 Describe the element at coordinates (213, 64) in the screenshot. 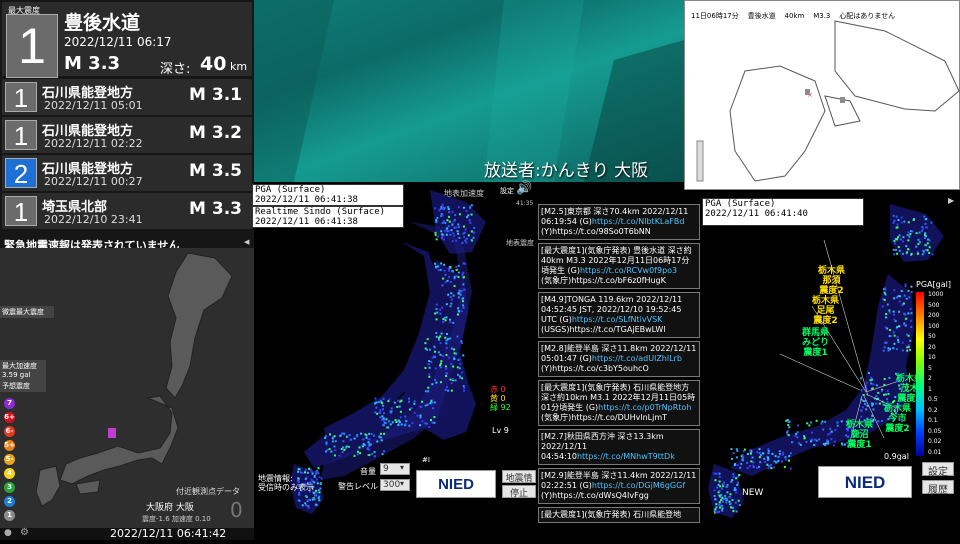

I see `depth-value: 40` at that location.